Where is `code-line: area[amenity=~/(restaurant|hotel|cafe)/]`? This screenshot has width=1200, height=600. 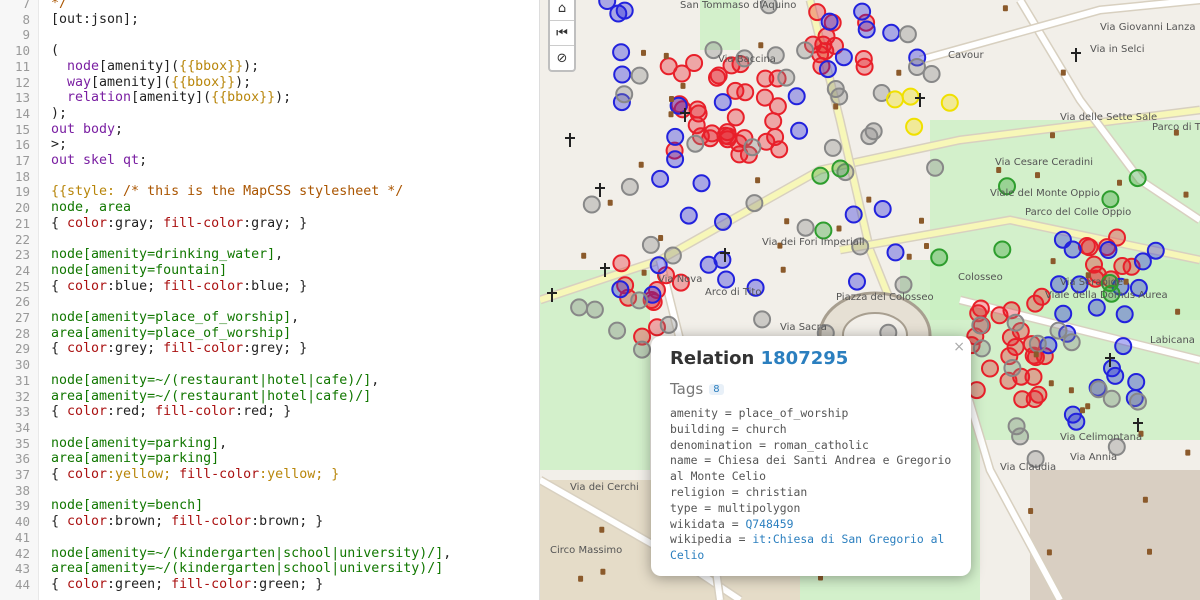 code-line: area[amenity=~/(restaurant|hotel|cafe)/] is located at coordinates (211, 397).